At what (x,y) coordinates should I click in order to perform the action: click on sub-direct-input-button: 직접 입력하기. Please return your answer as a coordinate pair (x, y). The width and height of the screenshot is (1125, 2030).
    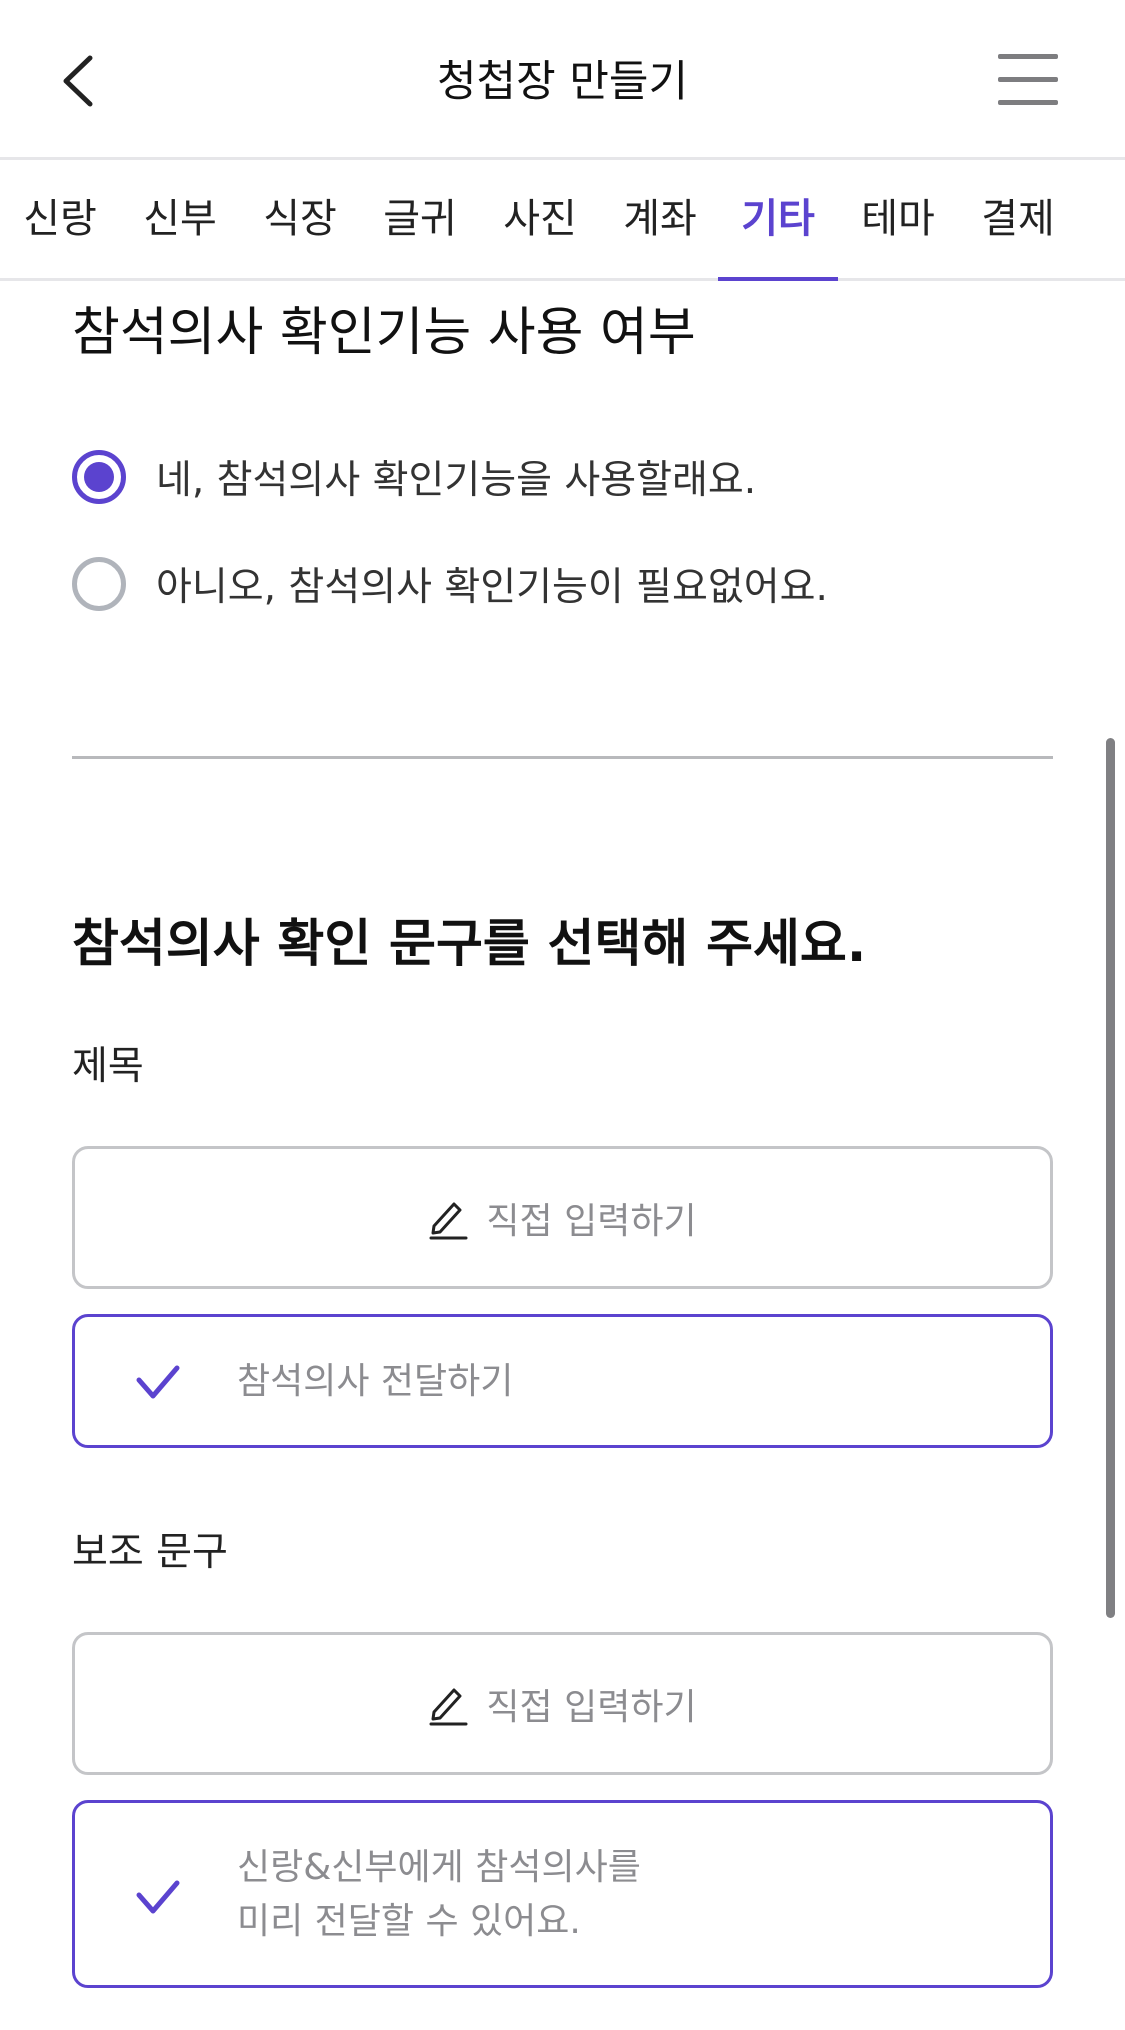
    Looking at the image, I should click on (562, 1703).